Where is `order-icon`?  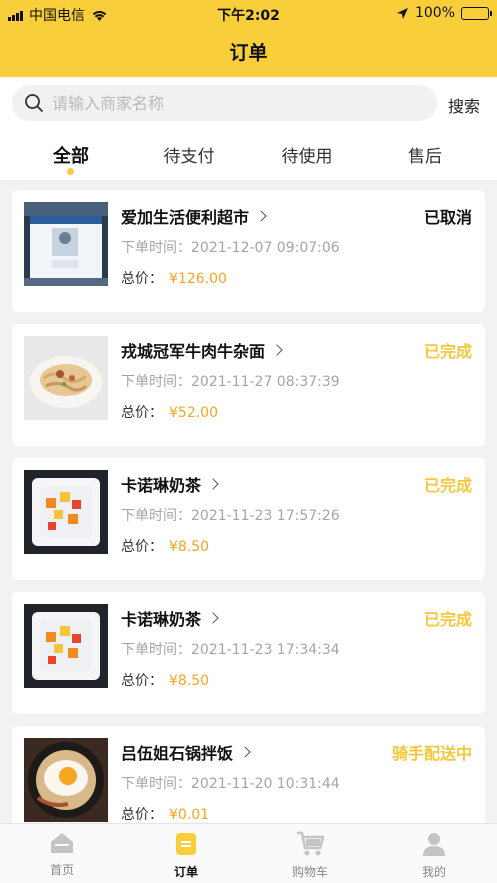 order-icon is located at coordinates (186, 844).